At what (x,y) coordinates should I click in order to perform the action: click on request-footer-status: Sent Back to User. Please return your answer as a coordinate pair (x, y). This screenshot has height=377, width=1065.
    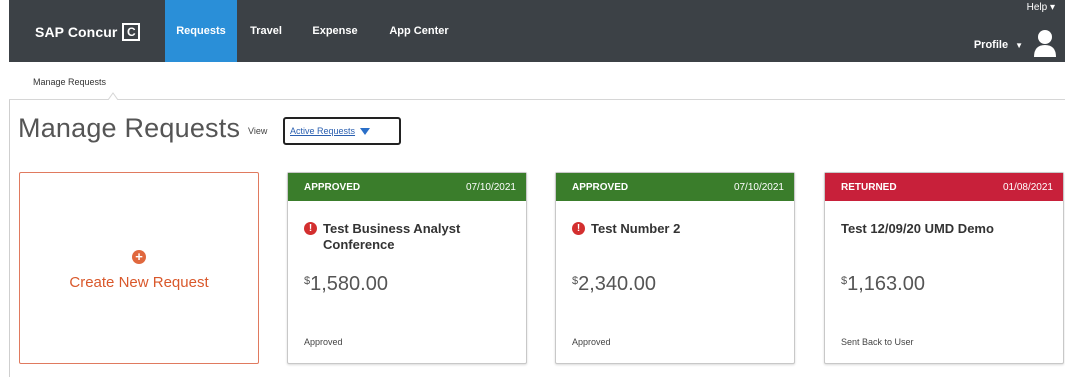
    Looking at the image, I should click on (877, 342).